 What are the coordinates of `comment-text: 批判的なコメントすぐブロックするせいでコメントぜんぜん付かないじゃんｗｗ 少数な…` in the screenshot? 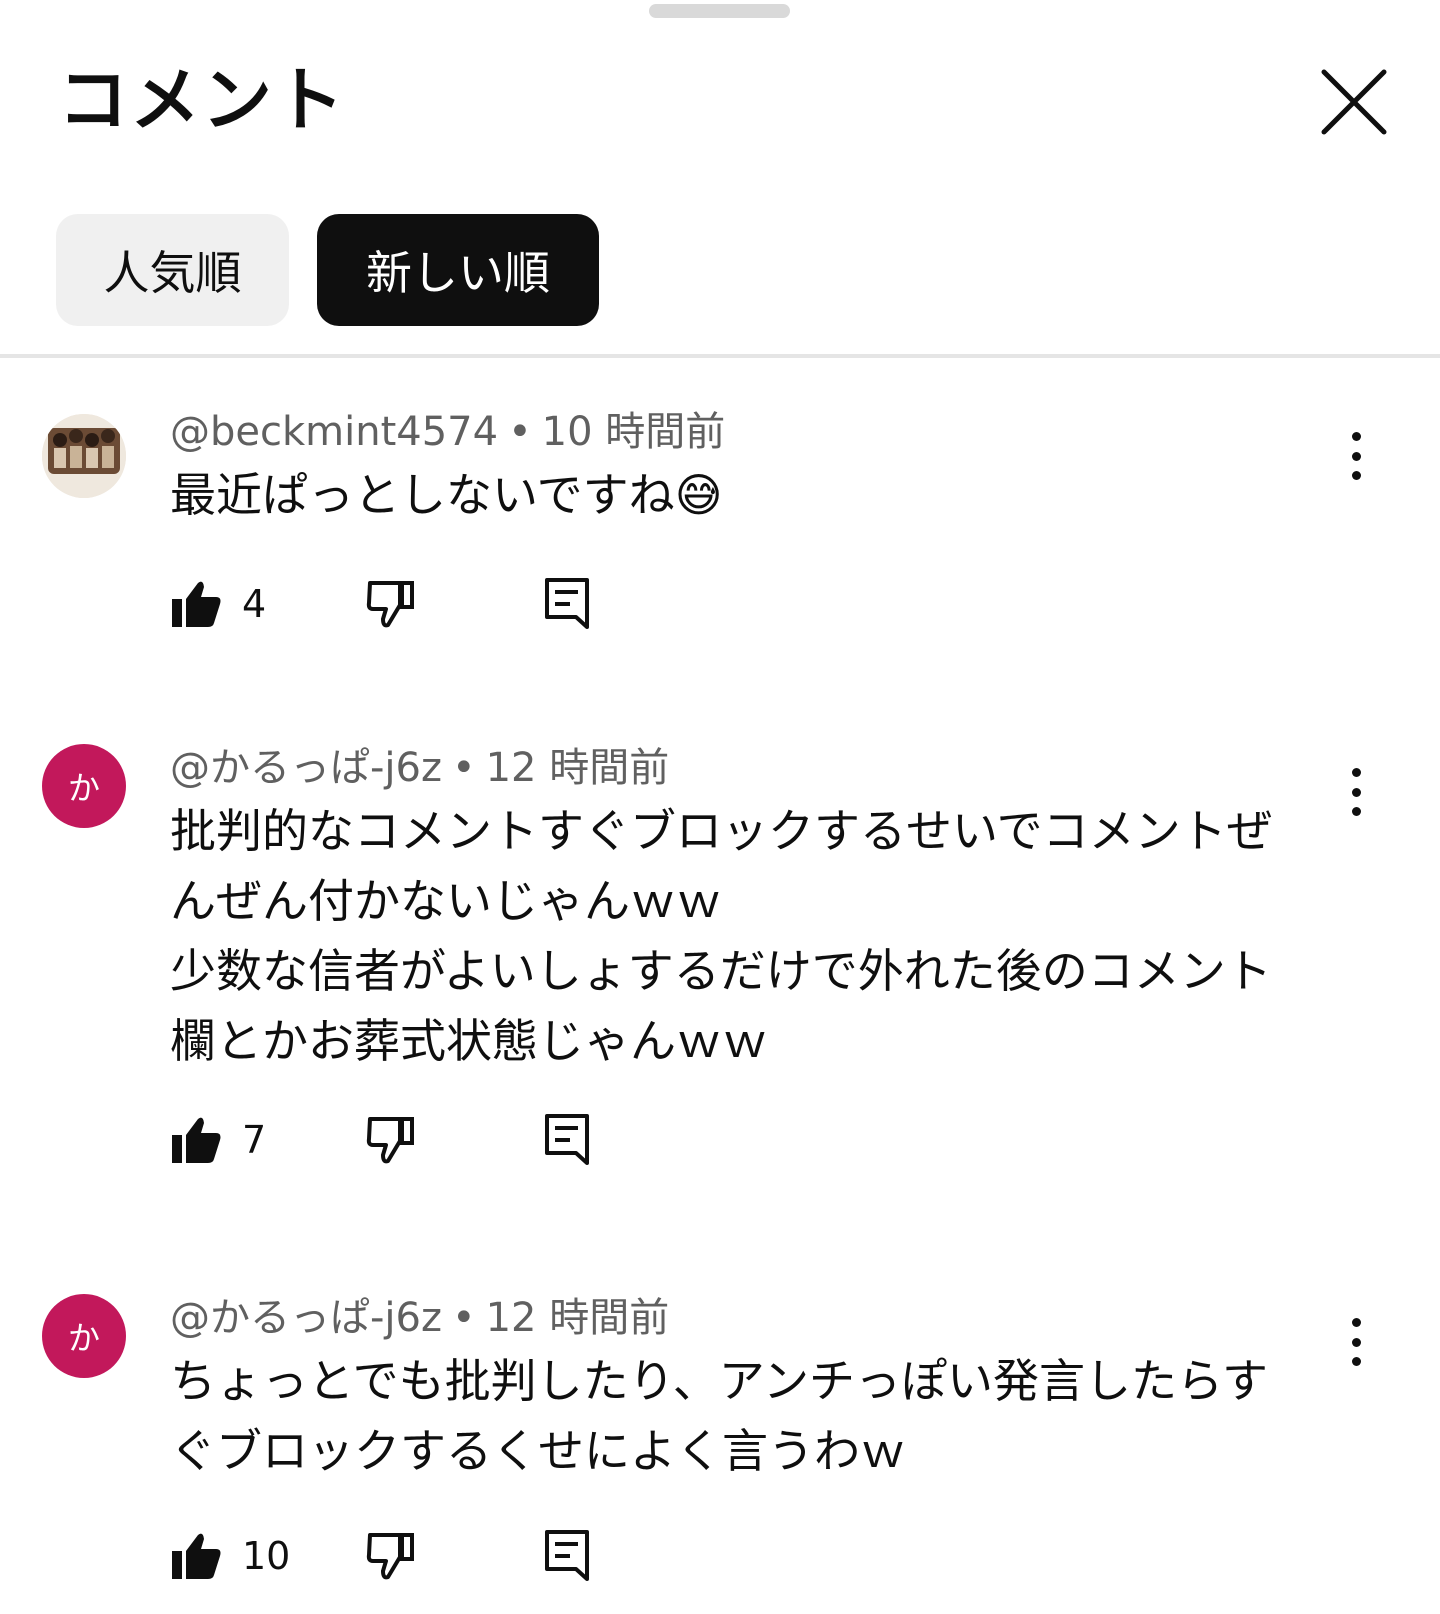 It's located at (721, 936).